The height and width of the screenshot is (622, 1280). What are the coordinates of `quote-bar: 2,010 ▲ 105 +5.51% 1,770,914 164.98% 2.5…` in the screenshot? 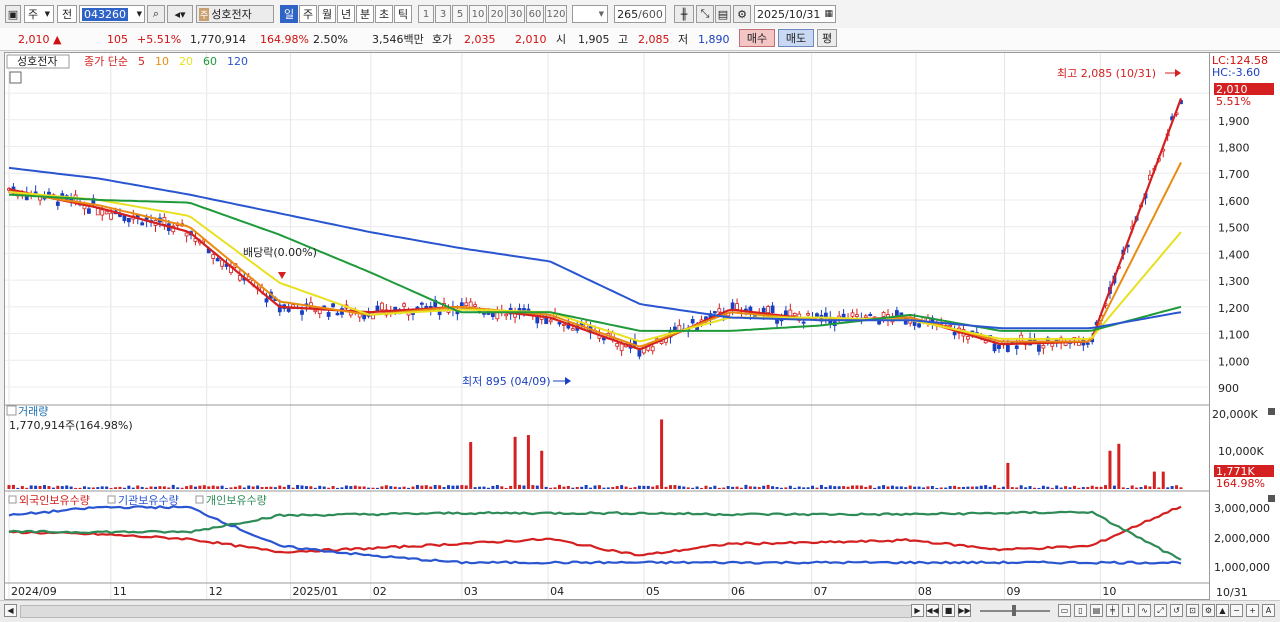 It's located at (640, 39).